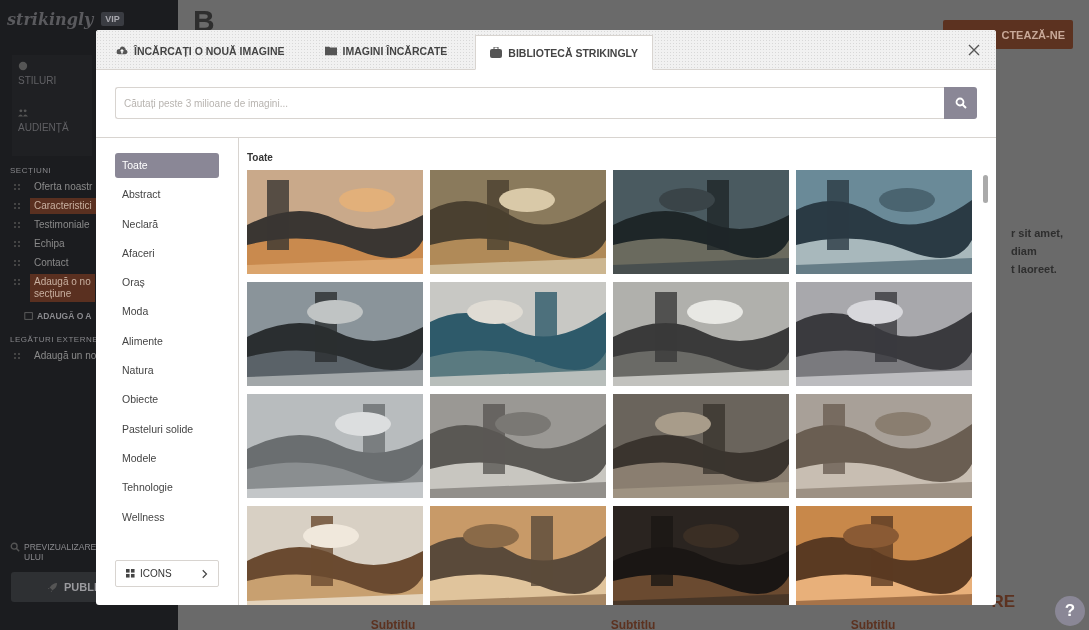 This screenshot has height=630, width=1089. What do you see at coordinates (63, 187) in the screenshot?
I see `section-item: Oferta noastr` at bounding box center [63, 187].